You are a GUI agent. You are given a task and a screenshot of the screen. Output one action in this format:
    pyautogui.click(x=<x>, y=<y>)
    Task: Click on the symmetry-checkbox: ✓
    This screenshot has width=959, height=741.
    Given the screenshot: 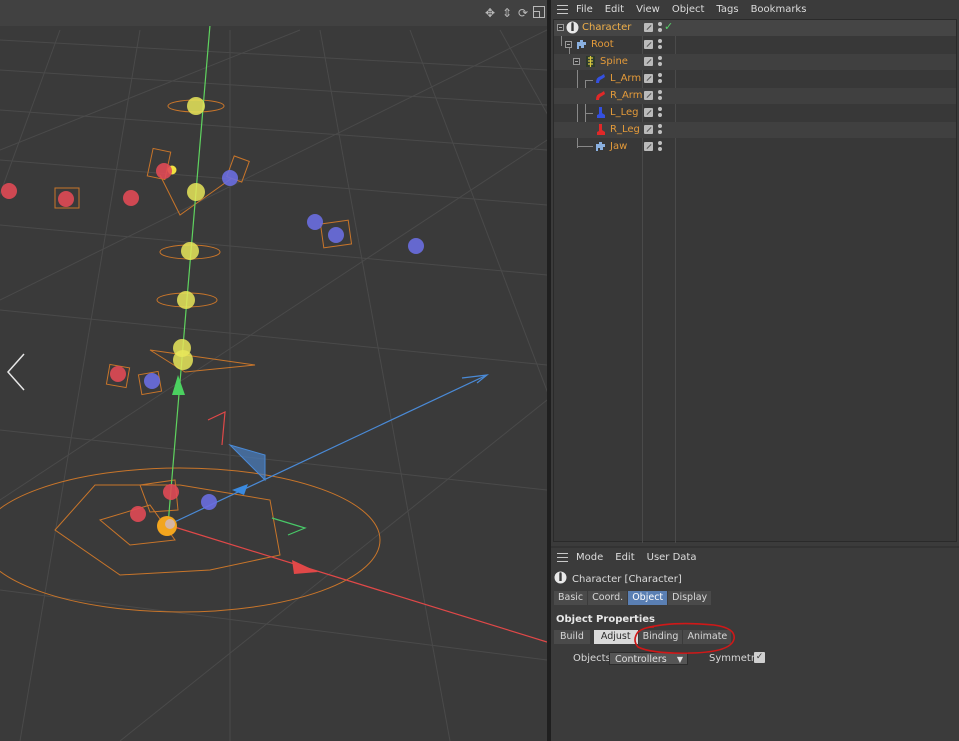 What is the action you would take?
    pyautogui.click(x=759, y=657)
    